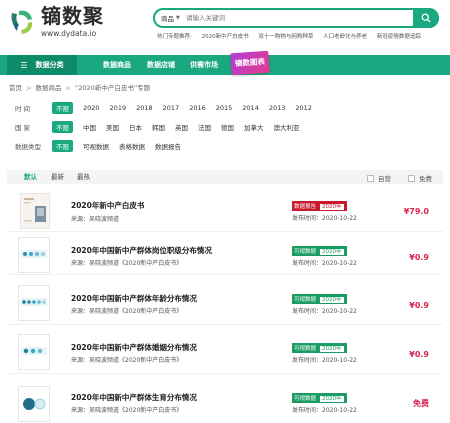 The image size is (450, 423). Describe the element at coordinates (135, 127) in the screenshot. I see `filter-chip: 日本` at that location.